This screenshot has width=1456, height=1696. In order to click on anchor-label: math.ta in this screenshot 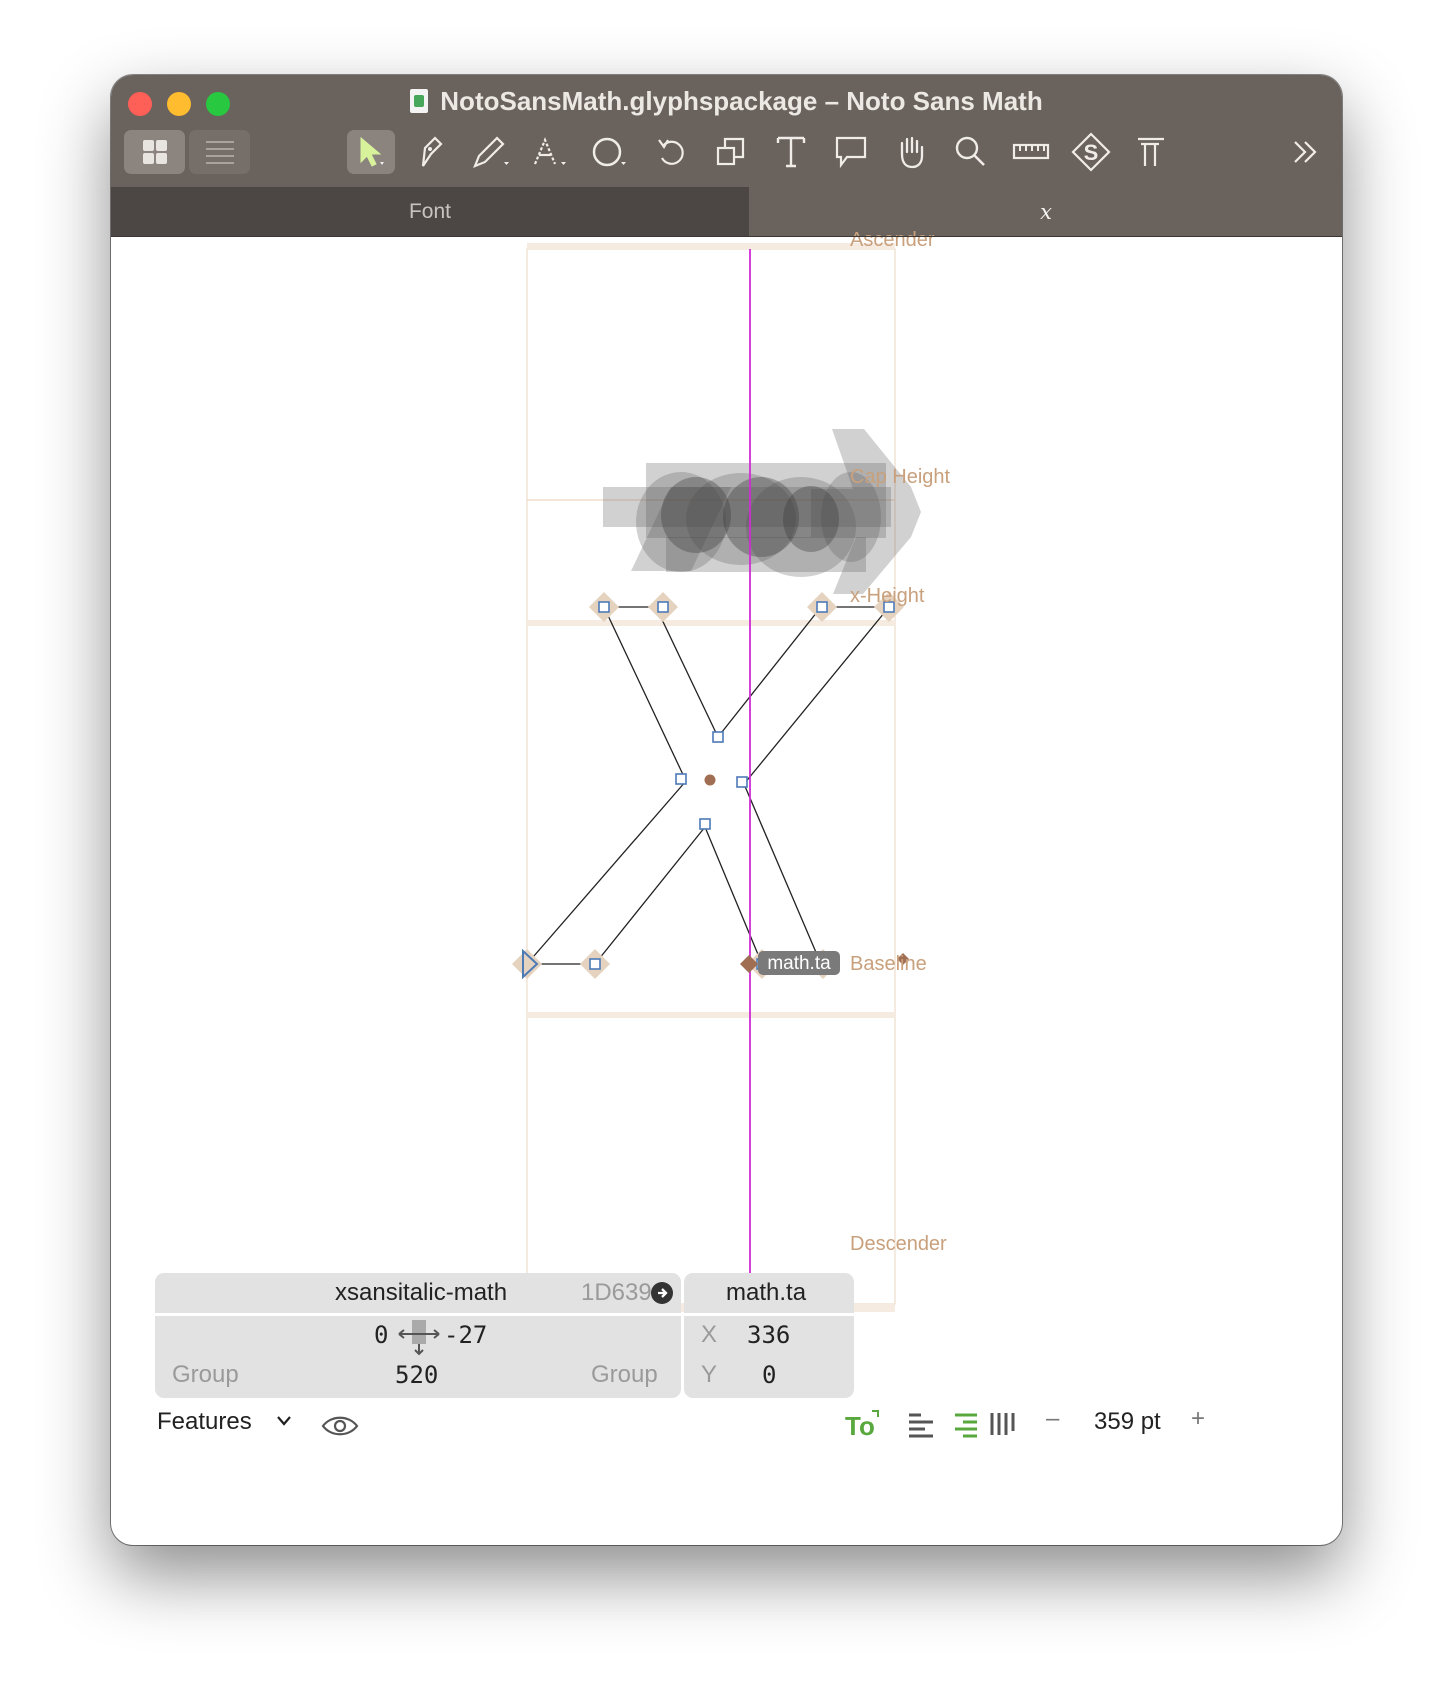, I will do `click(799, 963)`.